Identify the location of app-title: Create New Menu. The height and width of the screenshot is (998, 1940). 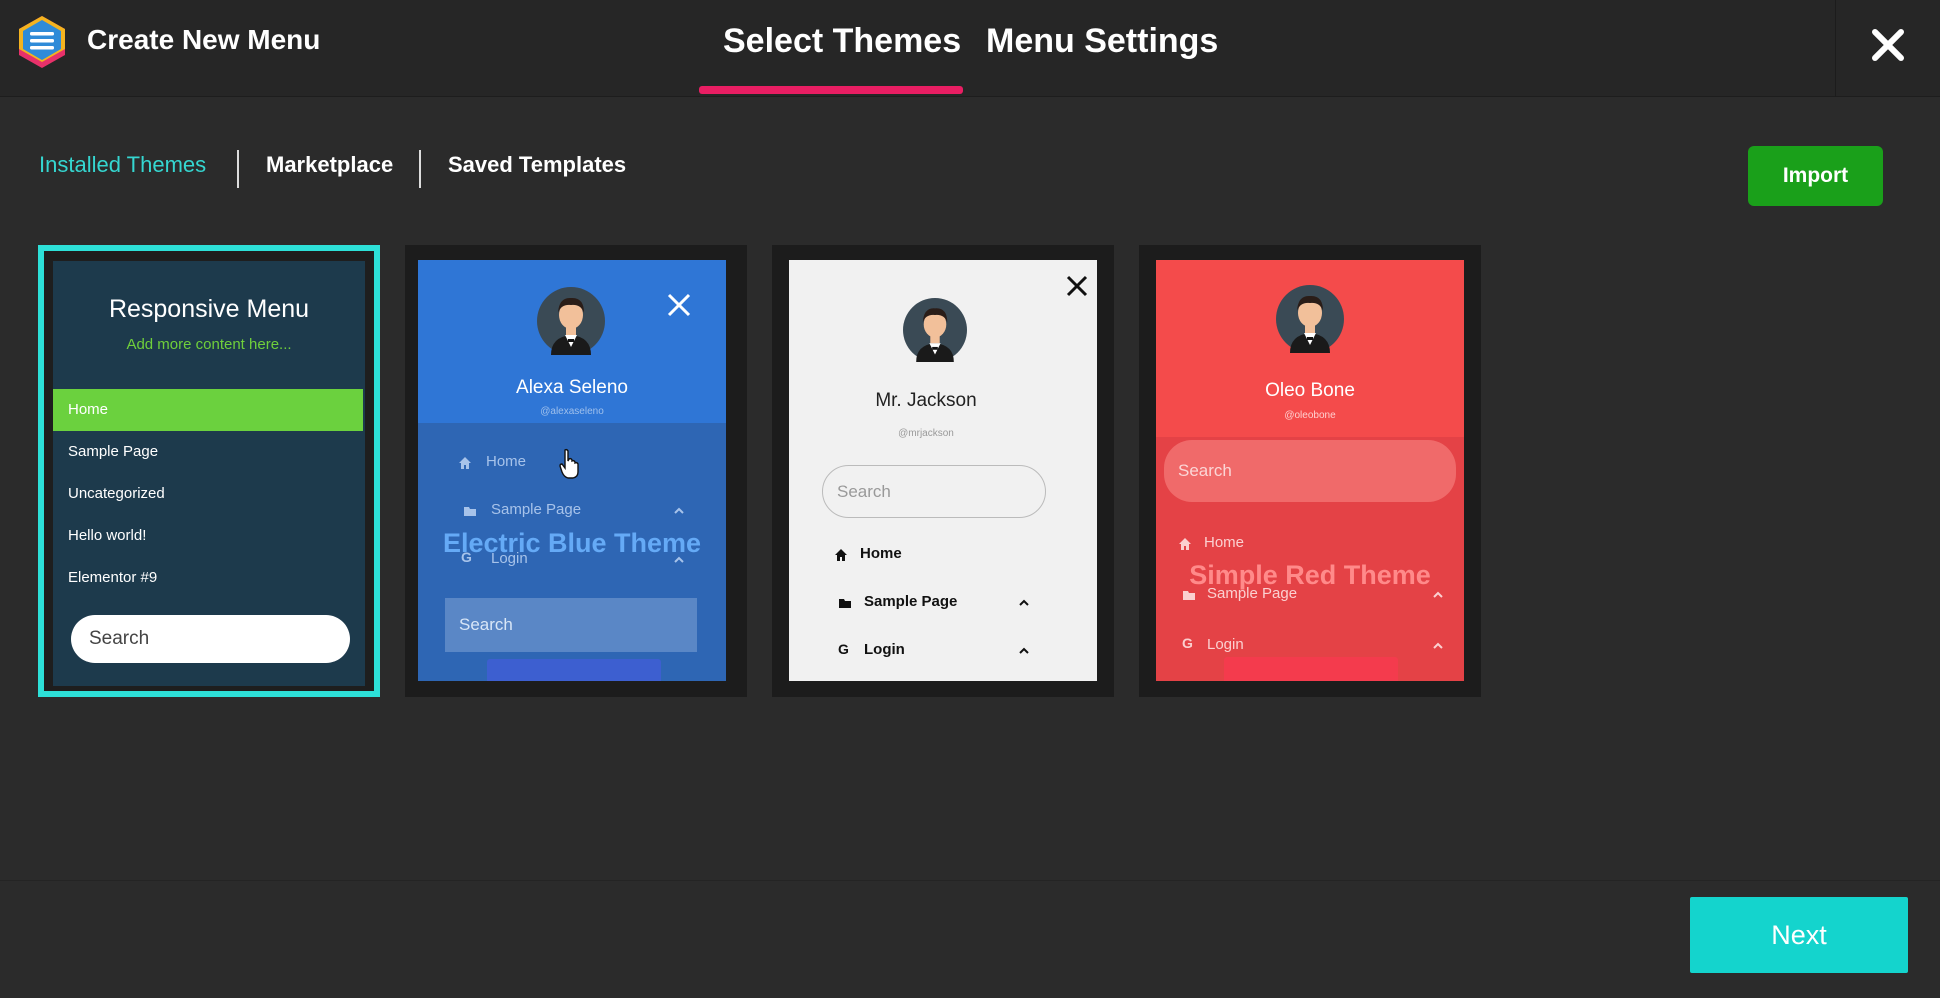
(204, 39).